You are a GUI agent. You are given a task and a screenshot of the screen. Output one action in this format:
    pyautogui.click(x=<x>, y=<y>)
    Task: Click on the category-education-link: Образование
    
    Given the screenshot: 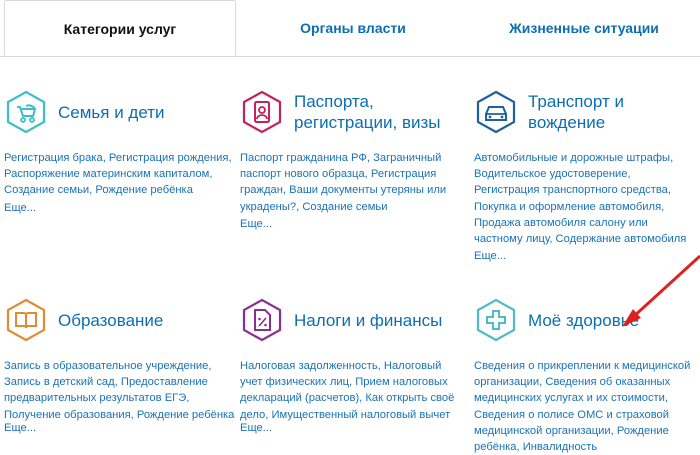 What is the action you would take?
    pyautogui.click(x=83, y=320)
    